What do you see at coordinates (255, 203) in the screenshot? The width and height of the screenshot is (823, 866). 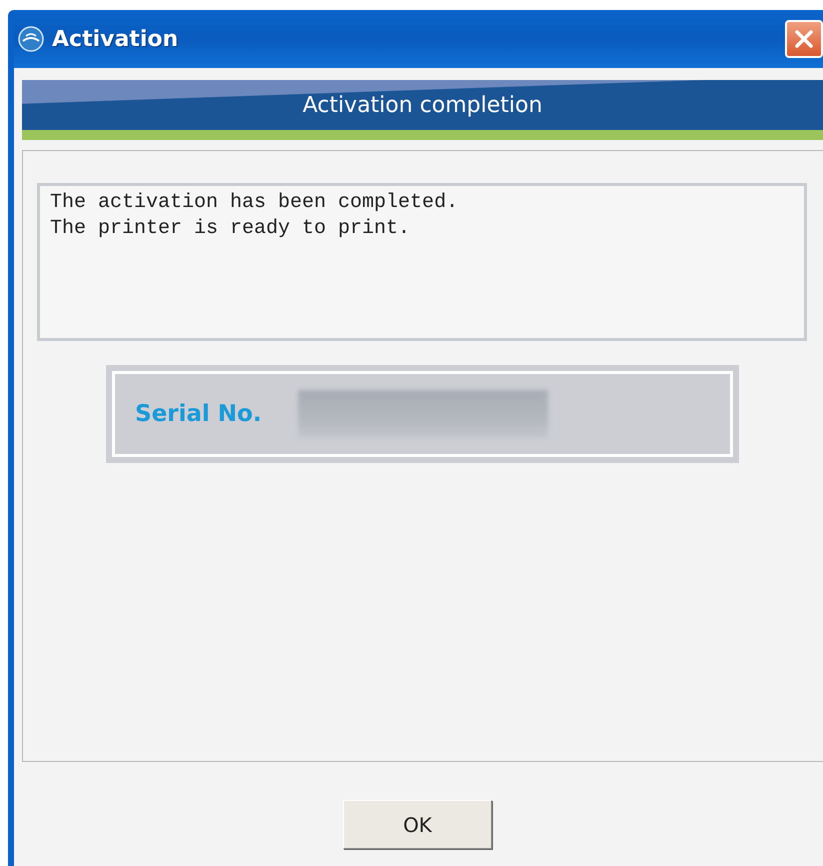 I see `message-text: The activation has been completed.` at bounding box center [255, 203].